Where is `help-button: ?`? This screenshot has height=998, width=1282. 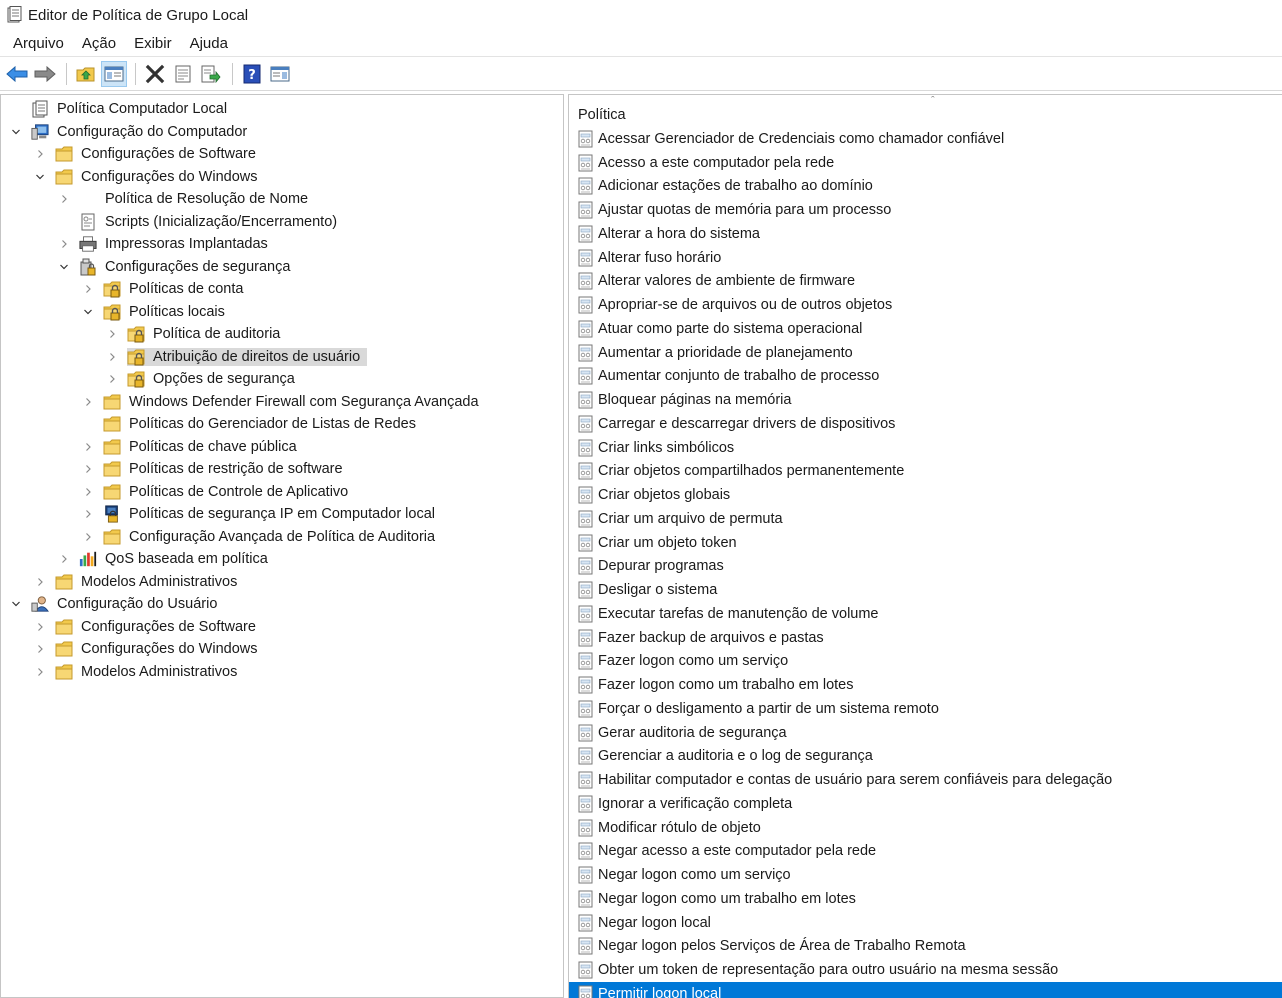 help-button: ? is located at coordinates (252, 74).